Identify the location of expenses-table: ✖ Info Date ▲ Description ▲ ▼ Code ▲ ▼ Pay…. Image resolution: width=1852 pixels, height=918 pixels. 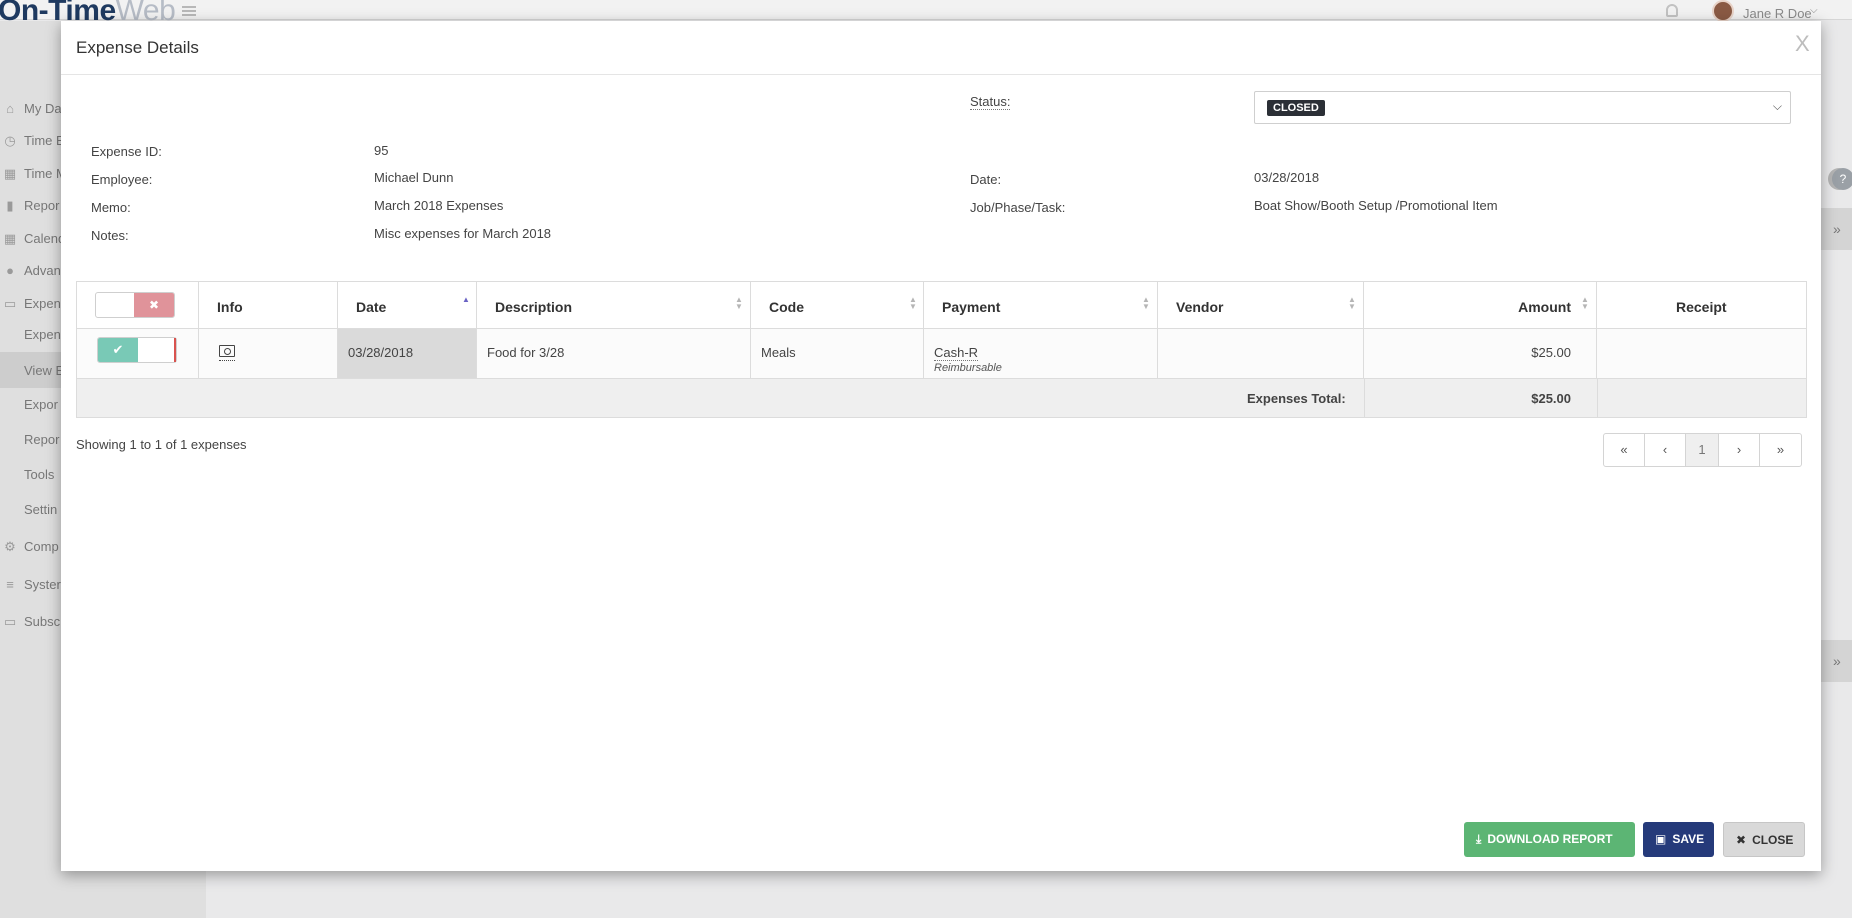
(941, 349).